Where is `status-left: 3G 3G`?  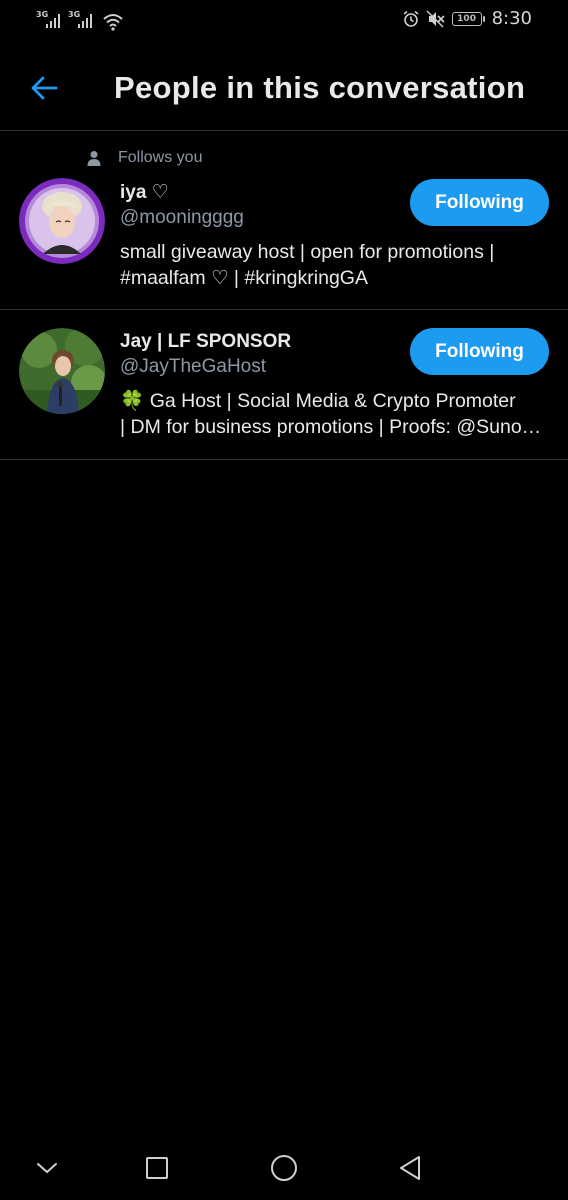 status-left: 3G 3G is located at coordinates (80, 21).